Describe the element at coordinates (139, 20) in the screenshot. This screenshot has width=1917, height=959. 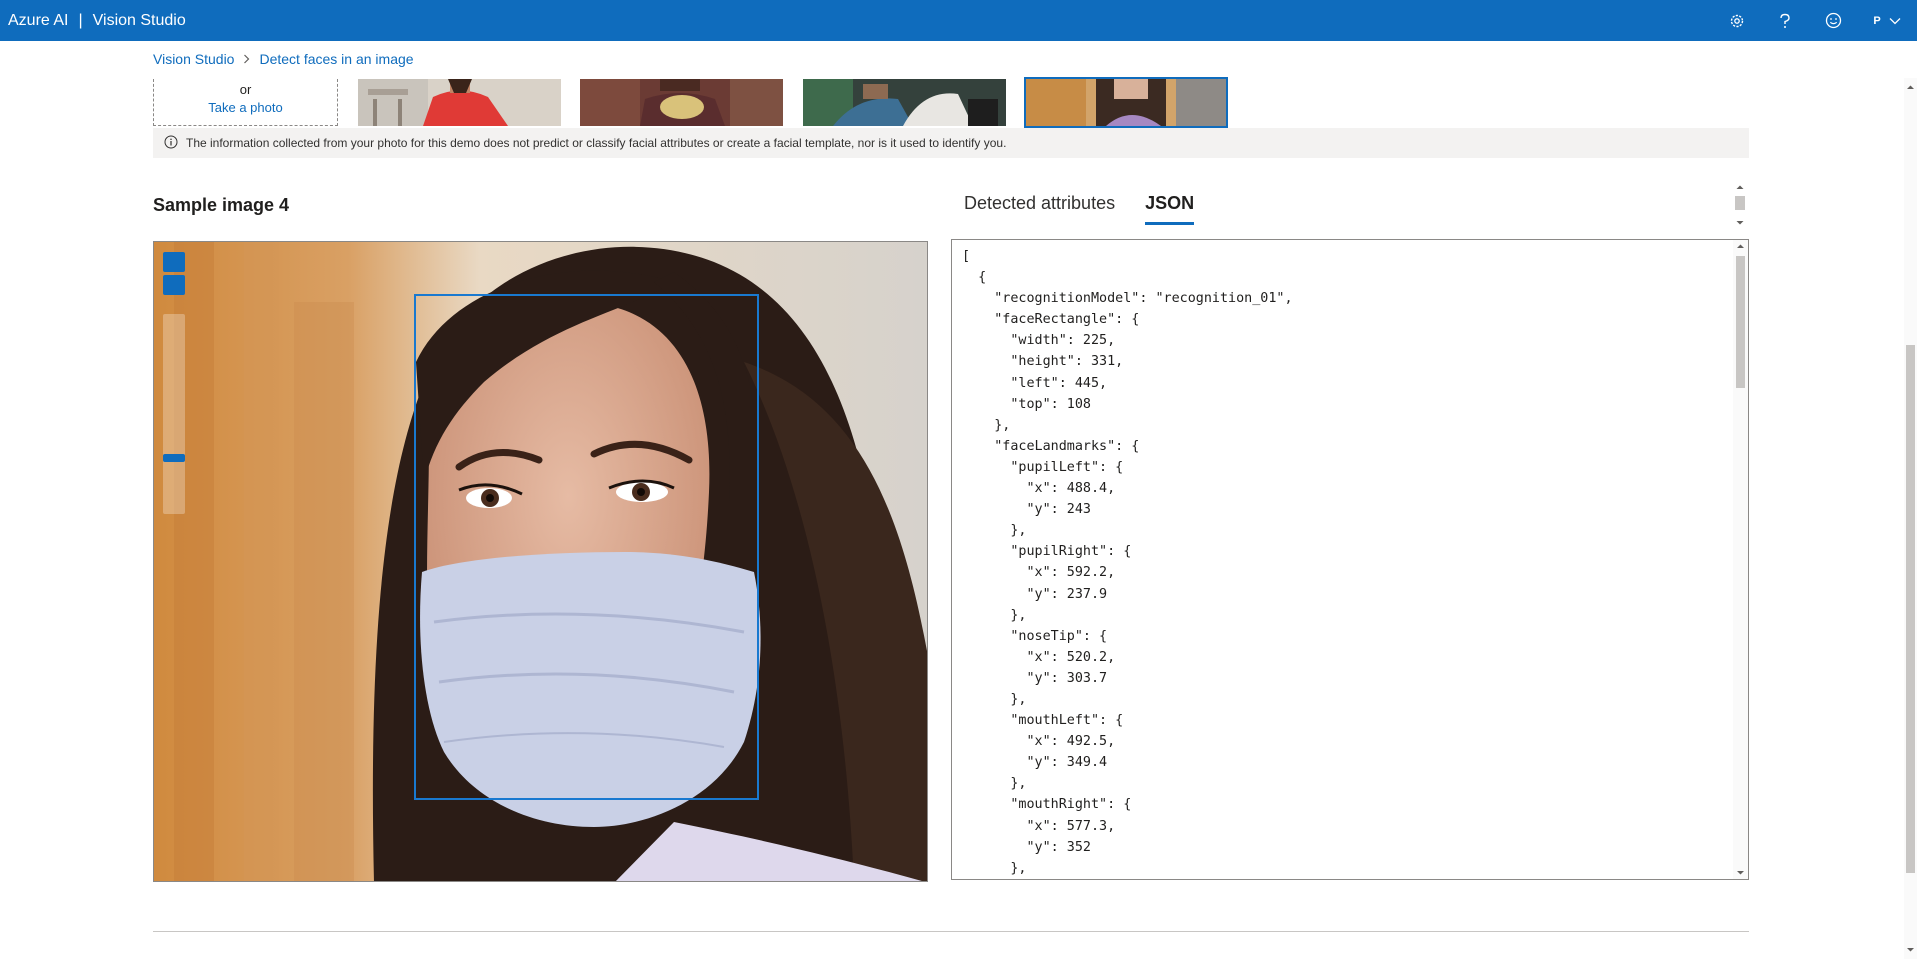
I see `brand-vision-studio: Vision Studio` at that location.